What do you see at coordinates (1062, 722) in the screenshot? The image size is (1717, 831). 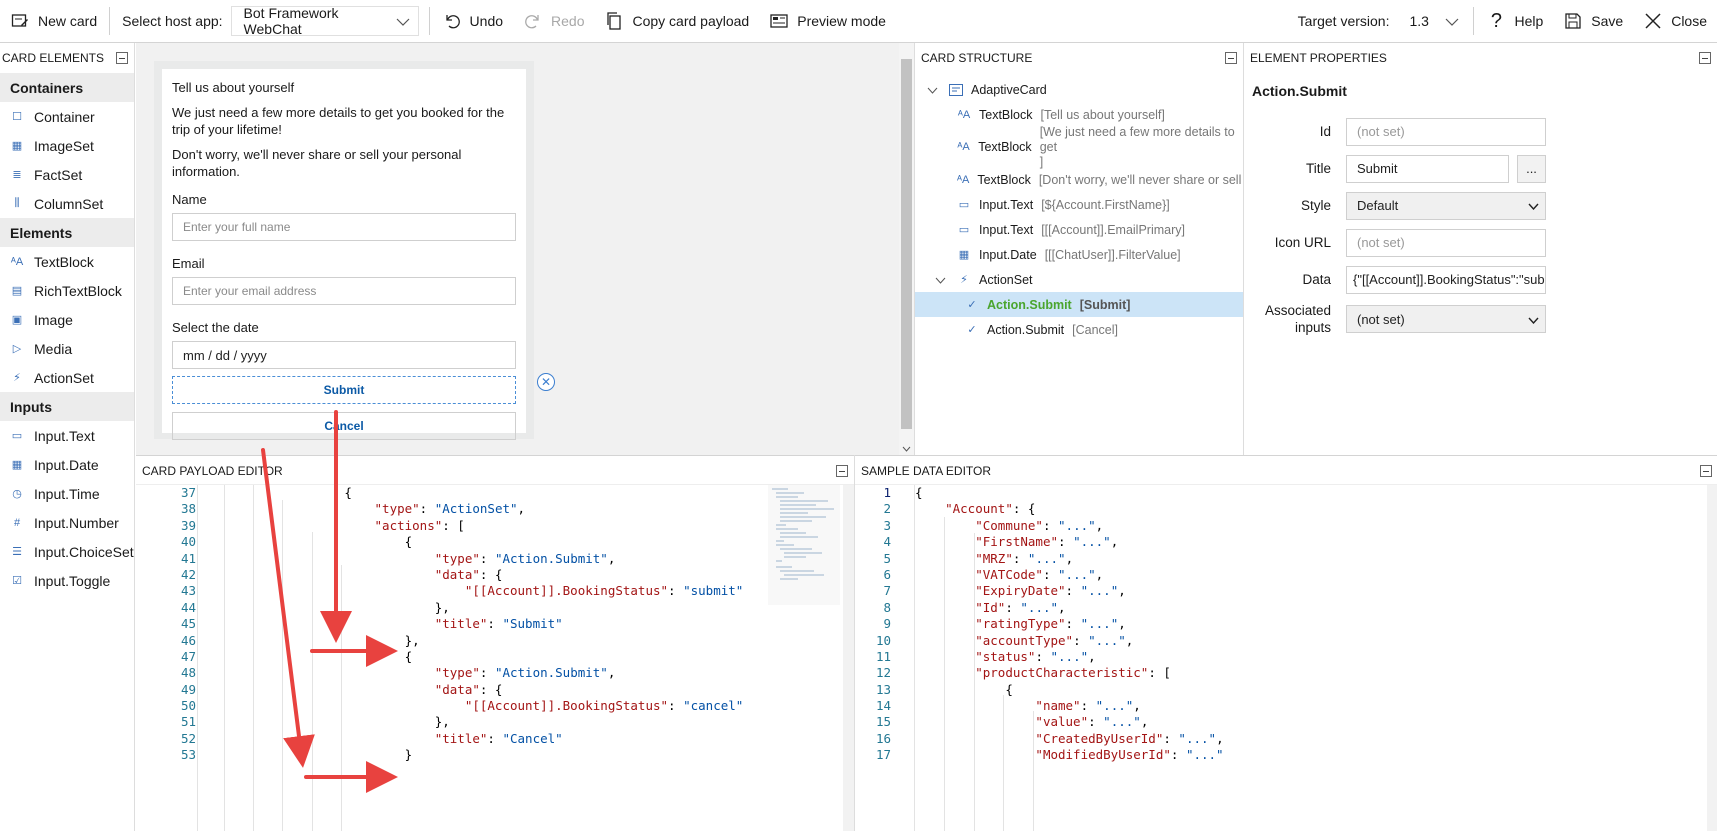 I see `code-key: "value"` at bounding box center [1062, 722].